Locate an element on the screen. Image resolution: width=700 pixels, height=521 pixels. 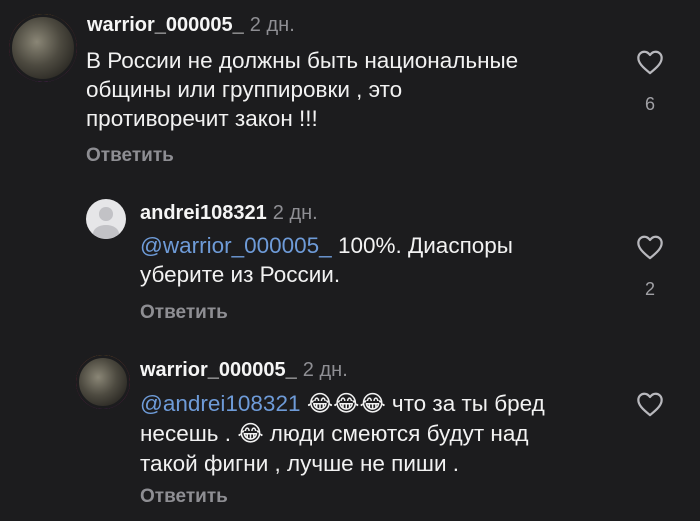
comment-line: такой фигни , лучше не пиши . is located at coordinates (300, 463).